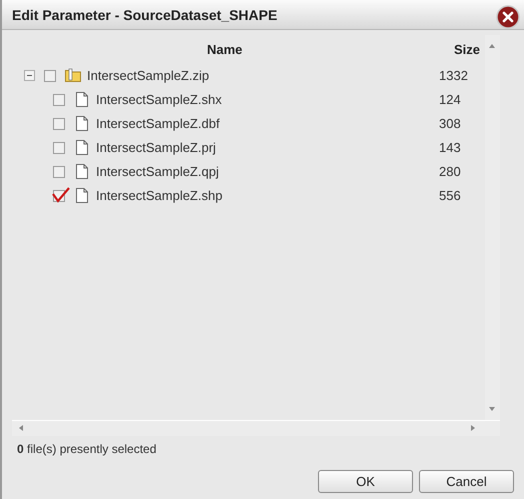 Image resolution: width=524 pixels, height=499 pixels. Describe the element at coordinates (73, 75) in the screenshot. I see `folder-icon` at that location.